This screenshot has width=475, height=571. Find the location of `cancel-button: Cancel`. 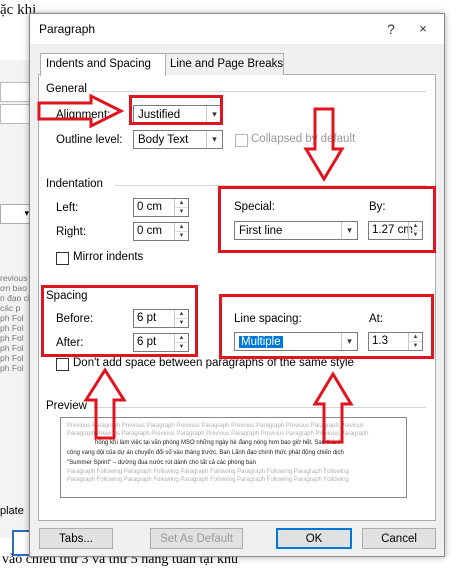

cancel-button: Cancel is located at coordinates (399, 538).